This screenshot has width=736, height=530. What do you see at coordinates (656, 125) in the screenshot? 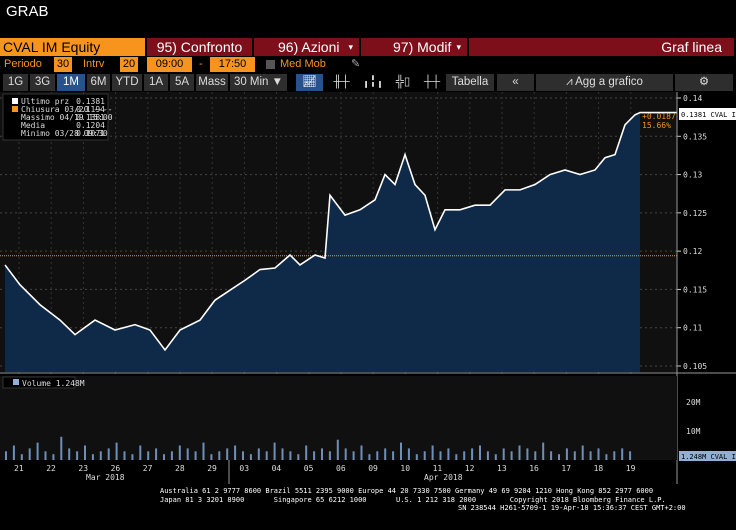
I see `change-pct: 15.66%` at bounding box center [656, 125].